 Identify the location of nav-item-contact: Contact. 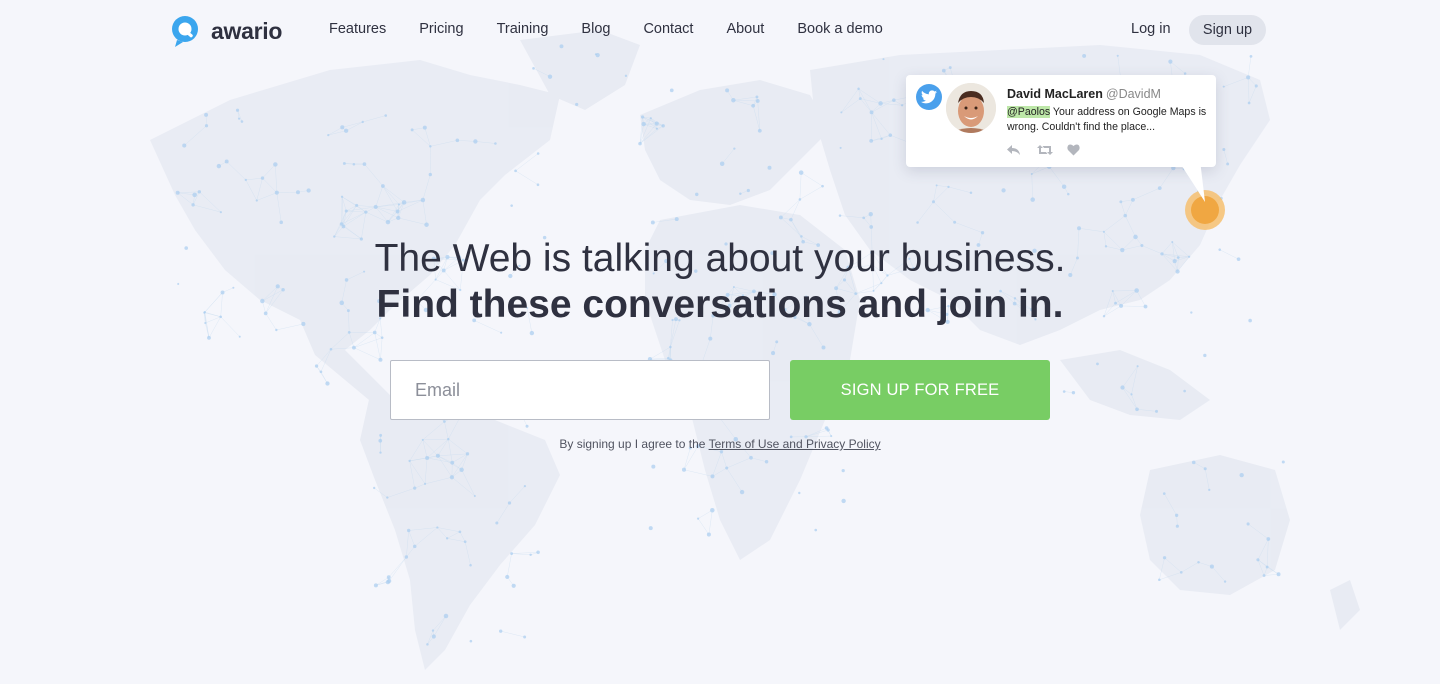
(668, 29).